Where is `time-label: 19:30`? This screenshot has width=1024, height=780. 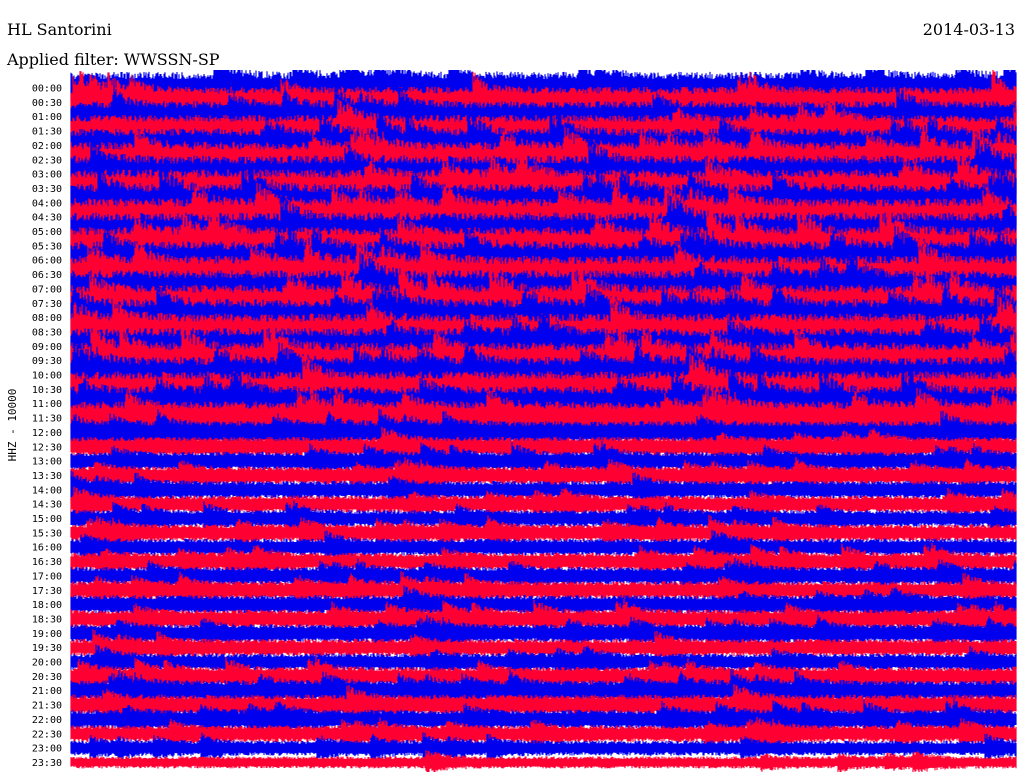
time-label: 19:30 is located at coordinates (47, 648).